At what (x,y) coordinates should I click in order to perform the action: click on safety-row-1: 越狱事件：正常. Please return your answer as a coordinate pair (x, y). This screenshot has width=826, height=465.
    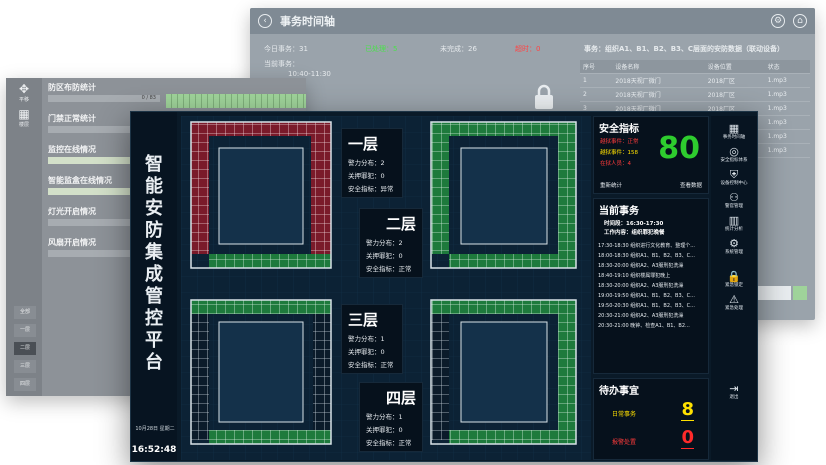
    Looking at the image, I should click on (619, 142).